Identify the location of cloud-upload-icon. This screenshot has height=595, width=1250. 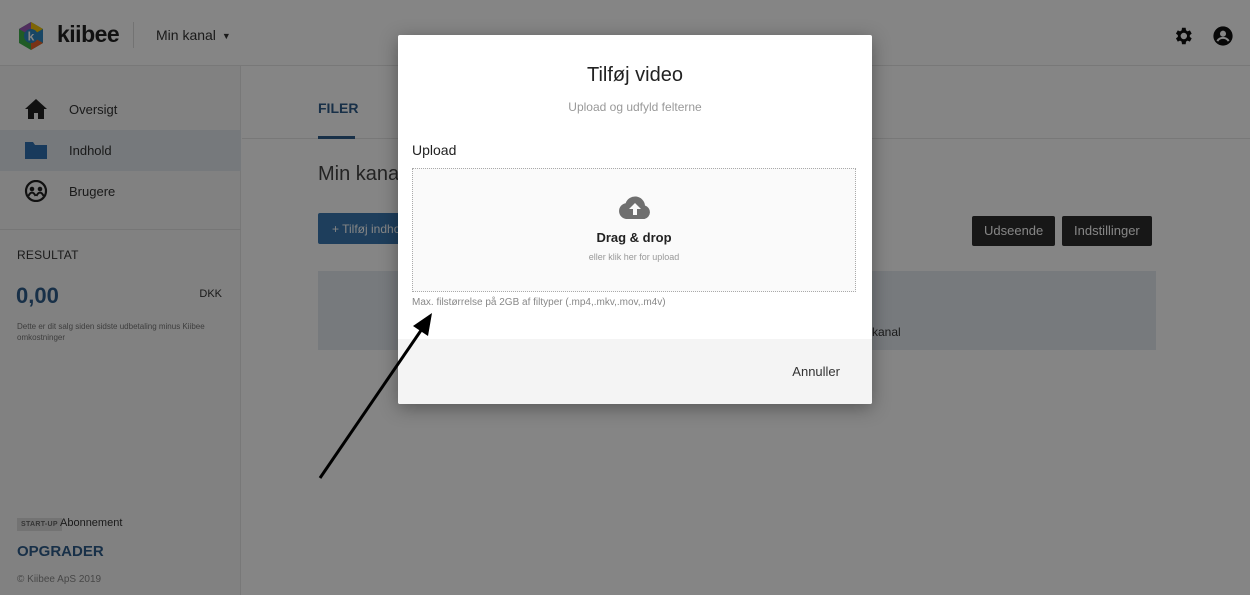
(634, 207).